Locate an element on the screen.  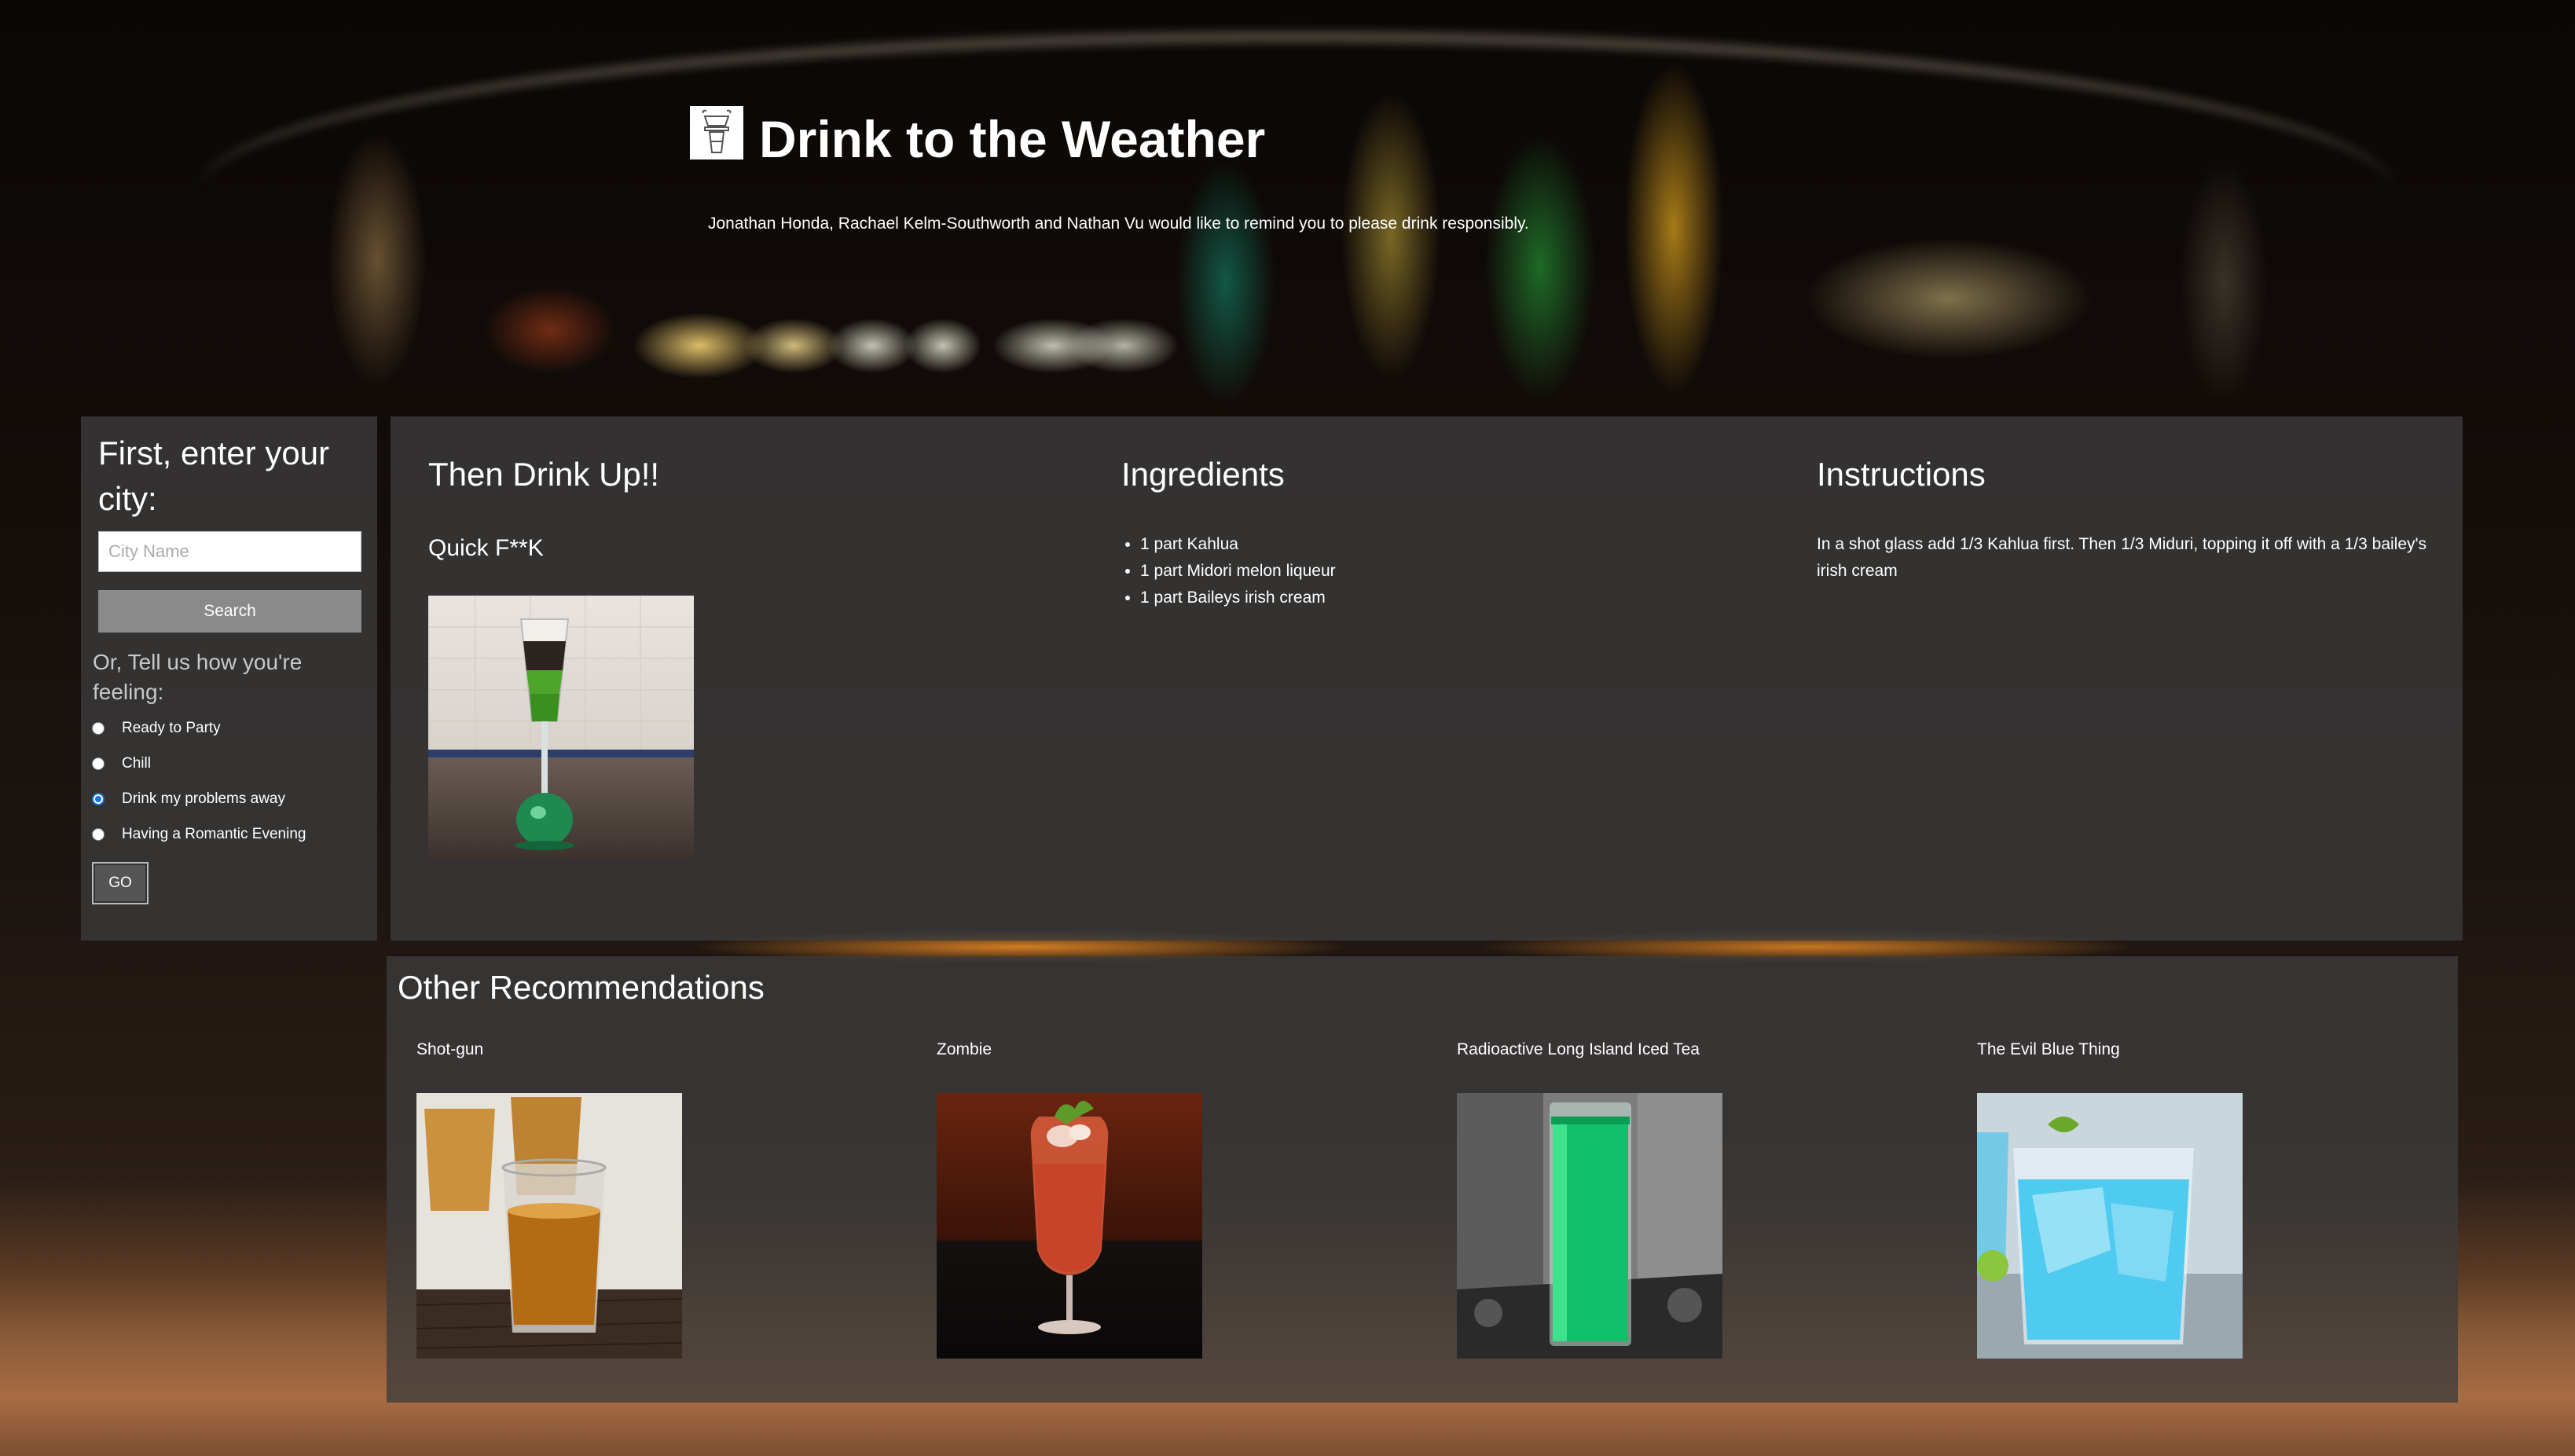
city-name-input is located at coordinates (229, 551).